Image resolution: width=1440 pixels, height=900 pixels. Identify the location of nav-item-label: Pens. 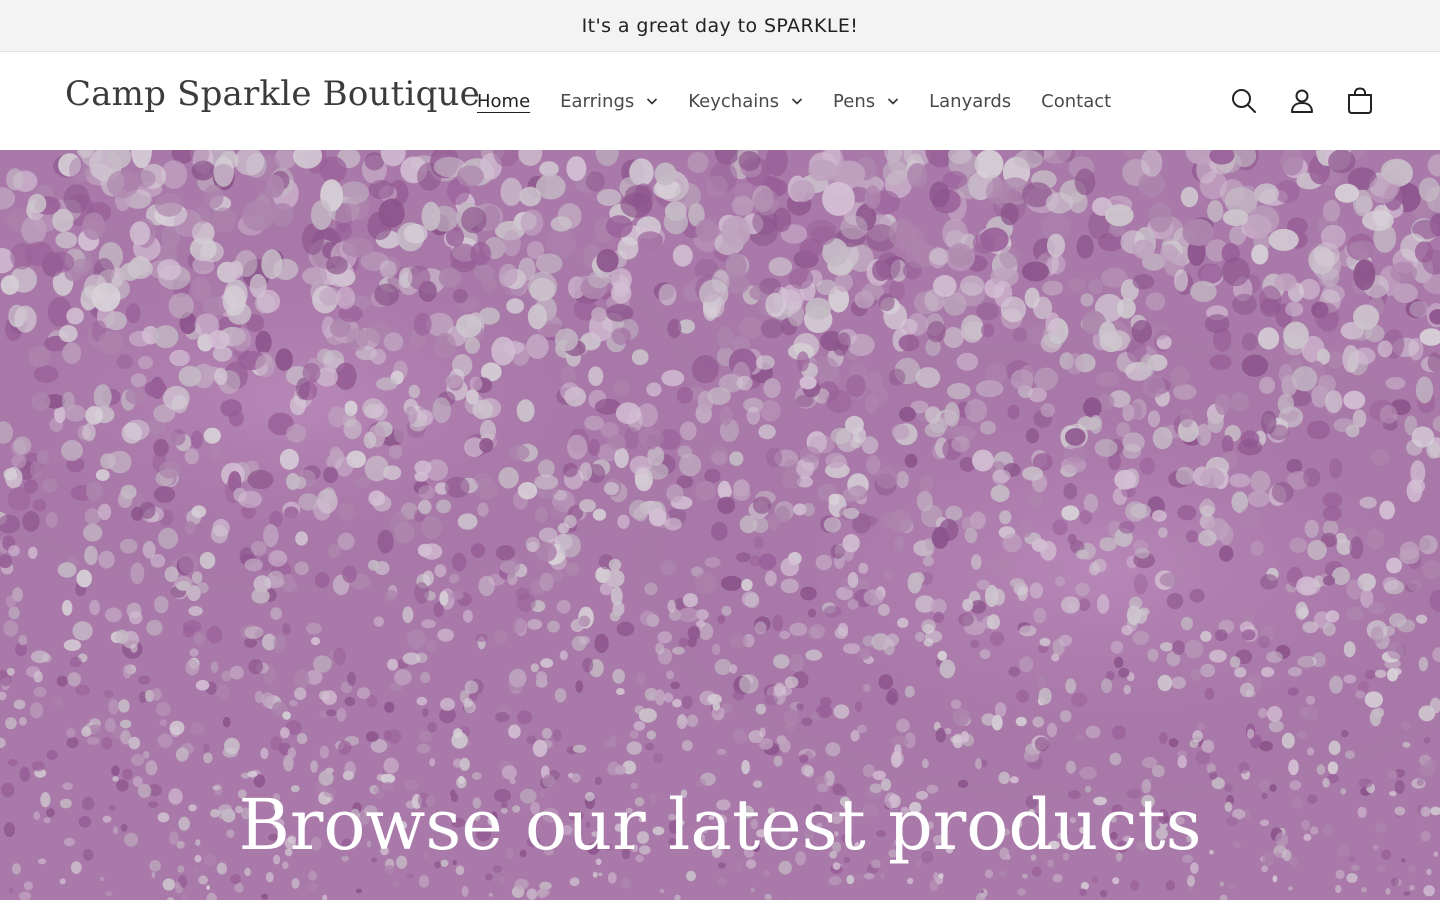
(854, 101).